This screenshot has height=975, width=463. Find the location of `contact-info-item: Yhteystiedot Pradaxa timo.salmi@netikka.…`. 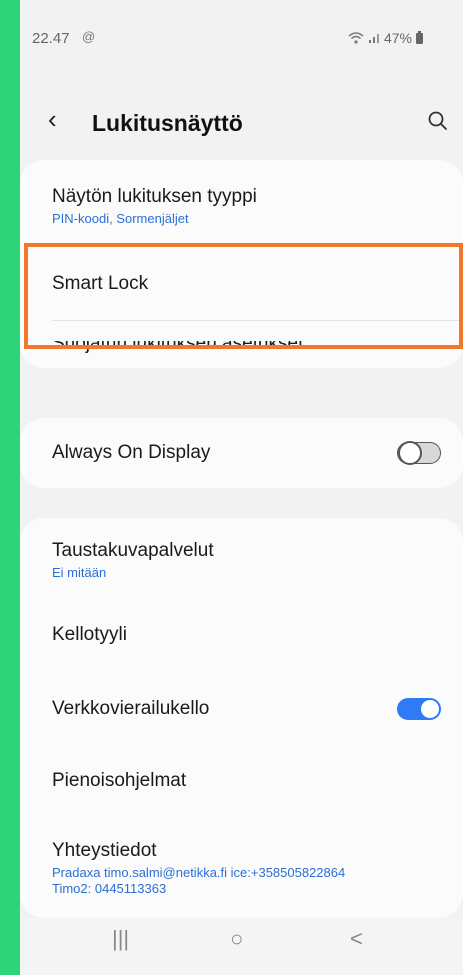

contact-info-item: Yhteystiedot Pradaxa timo.salmi@netikka.… is located at coordinates (247, 868).